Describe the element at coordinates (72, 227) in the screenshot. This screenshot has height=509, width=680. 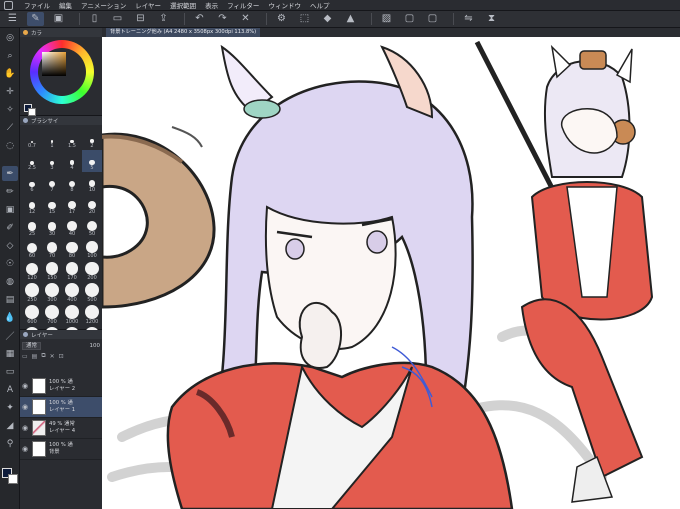
I see `brush-size-option: 40` at that location.